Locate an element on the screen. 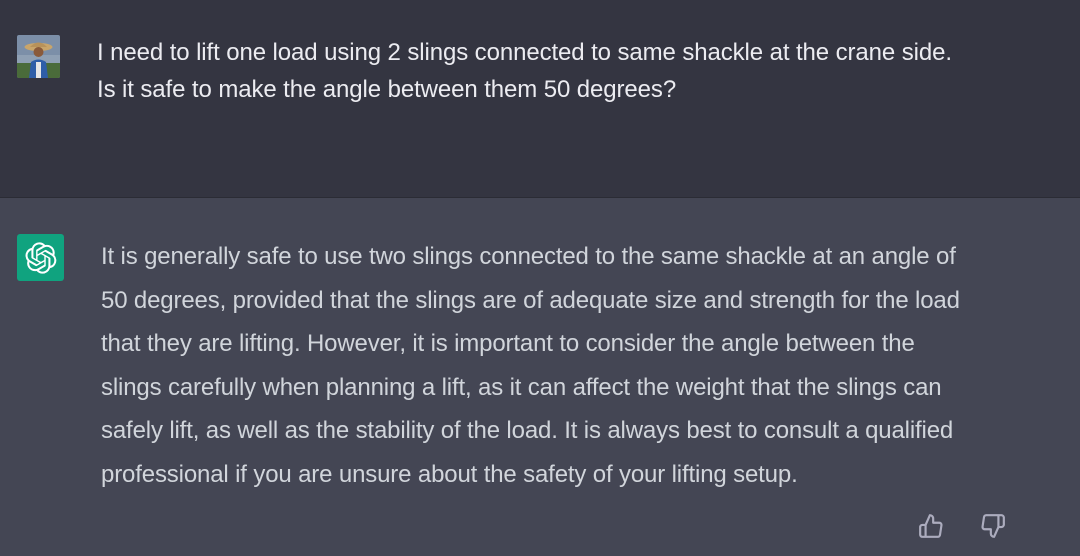 This screenshot has height=556, width=1080. thumbs-up-button is located at coordinates (931, 526).